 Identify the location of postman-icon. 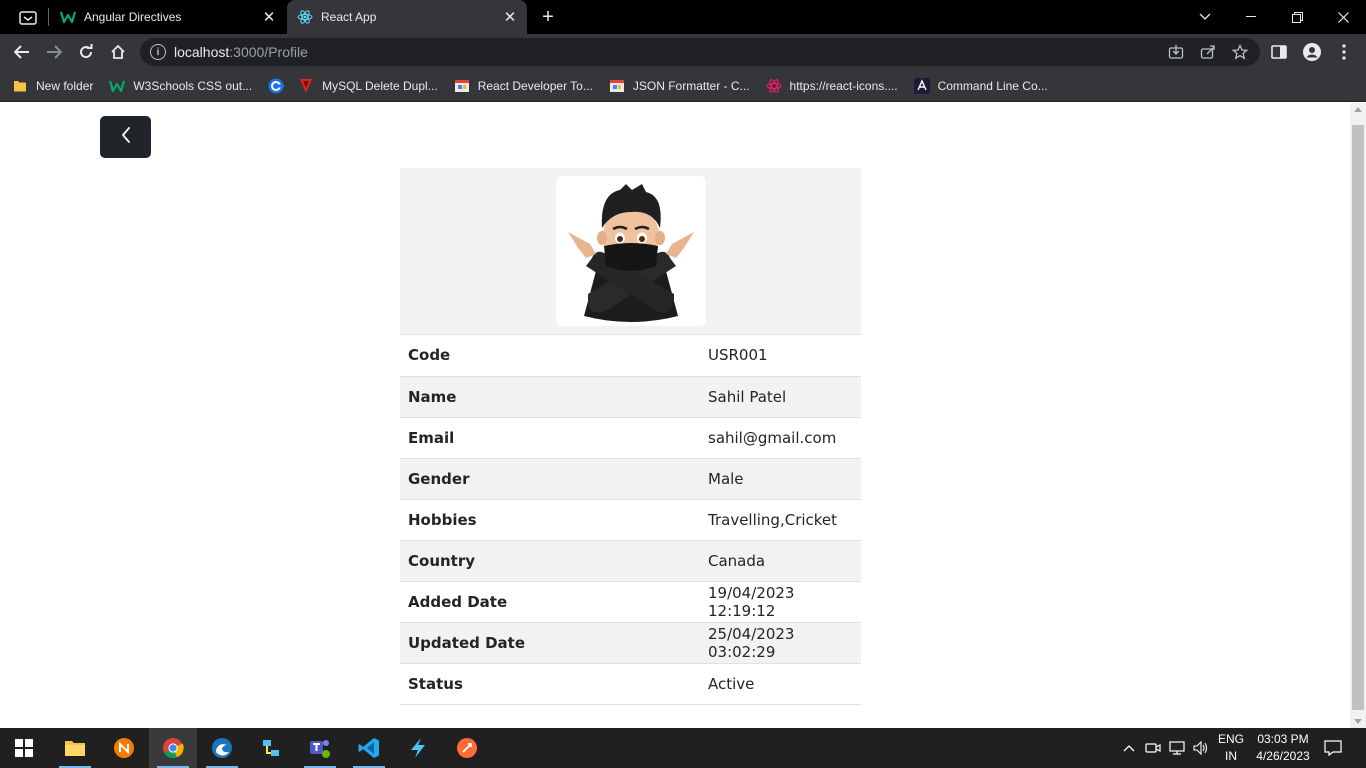
(467, 748).